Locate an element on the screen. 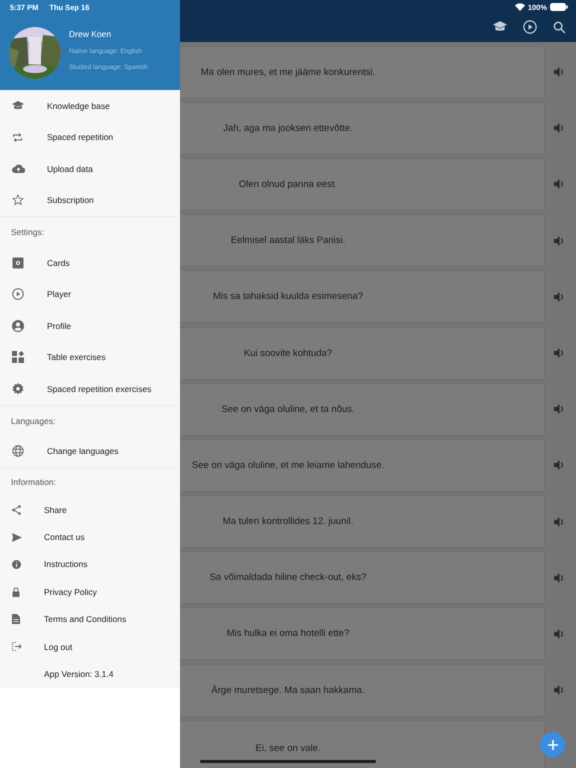  menu-item: Subscription is located at coordinates (90, 200).